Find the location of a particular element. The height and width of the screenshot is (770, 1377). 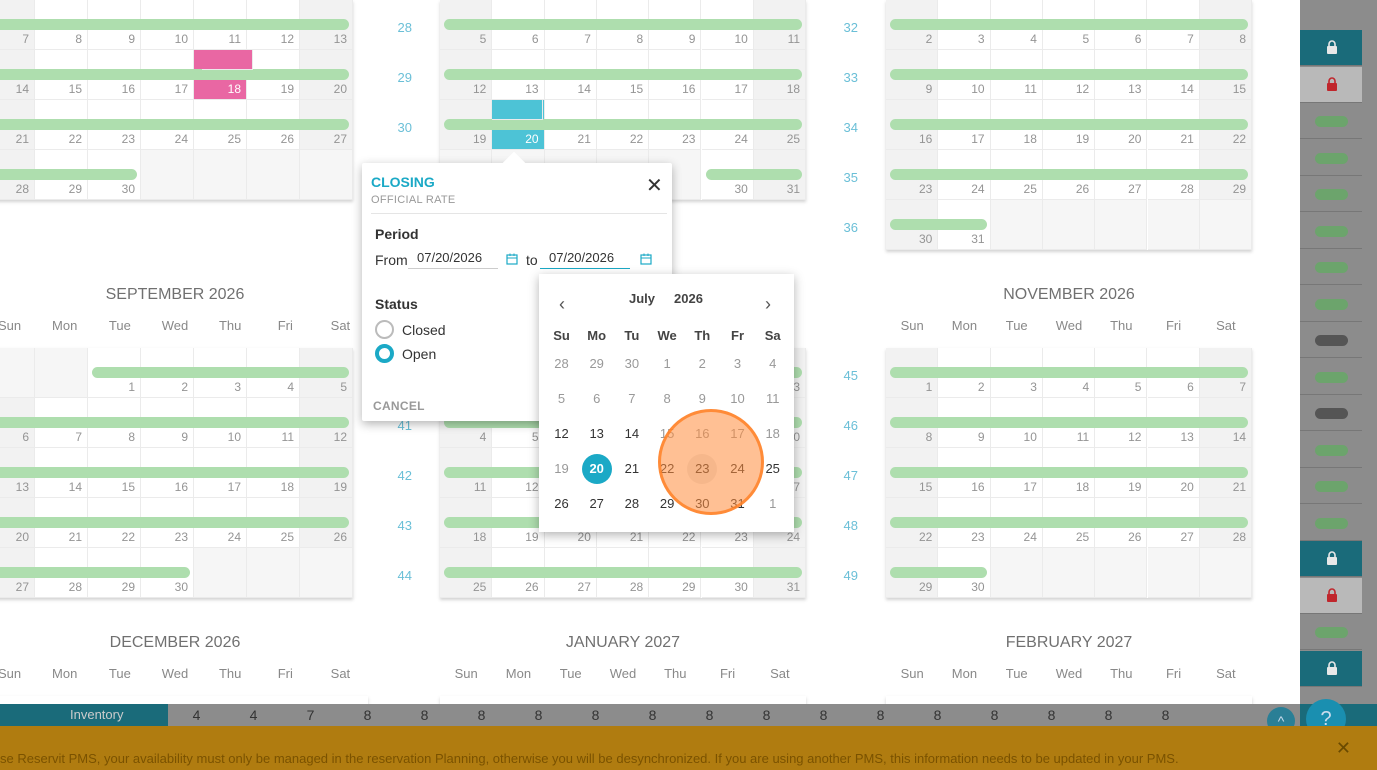

date-cell: 11 is located at coordinates (772, 399).